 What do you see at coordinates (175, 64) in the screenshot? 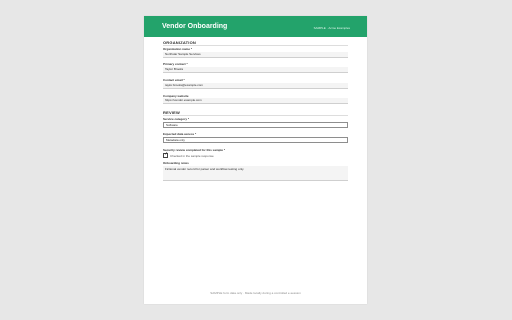
I see `primary-contact-label: Primary contact *` at bounding box center [175, 64].